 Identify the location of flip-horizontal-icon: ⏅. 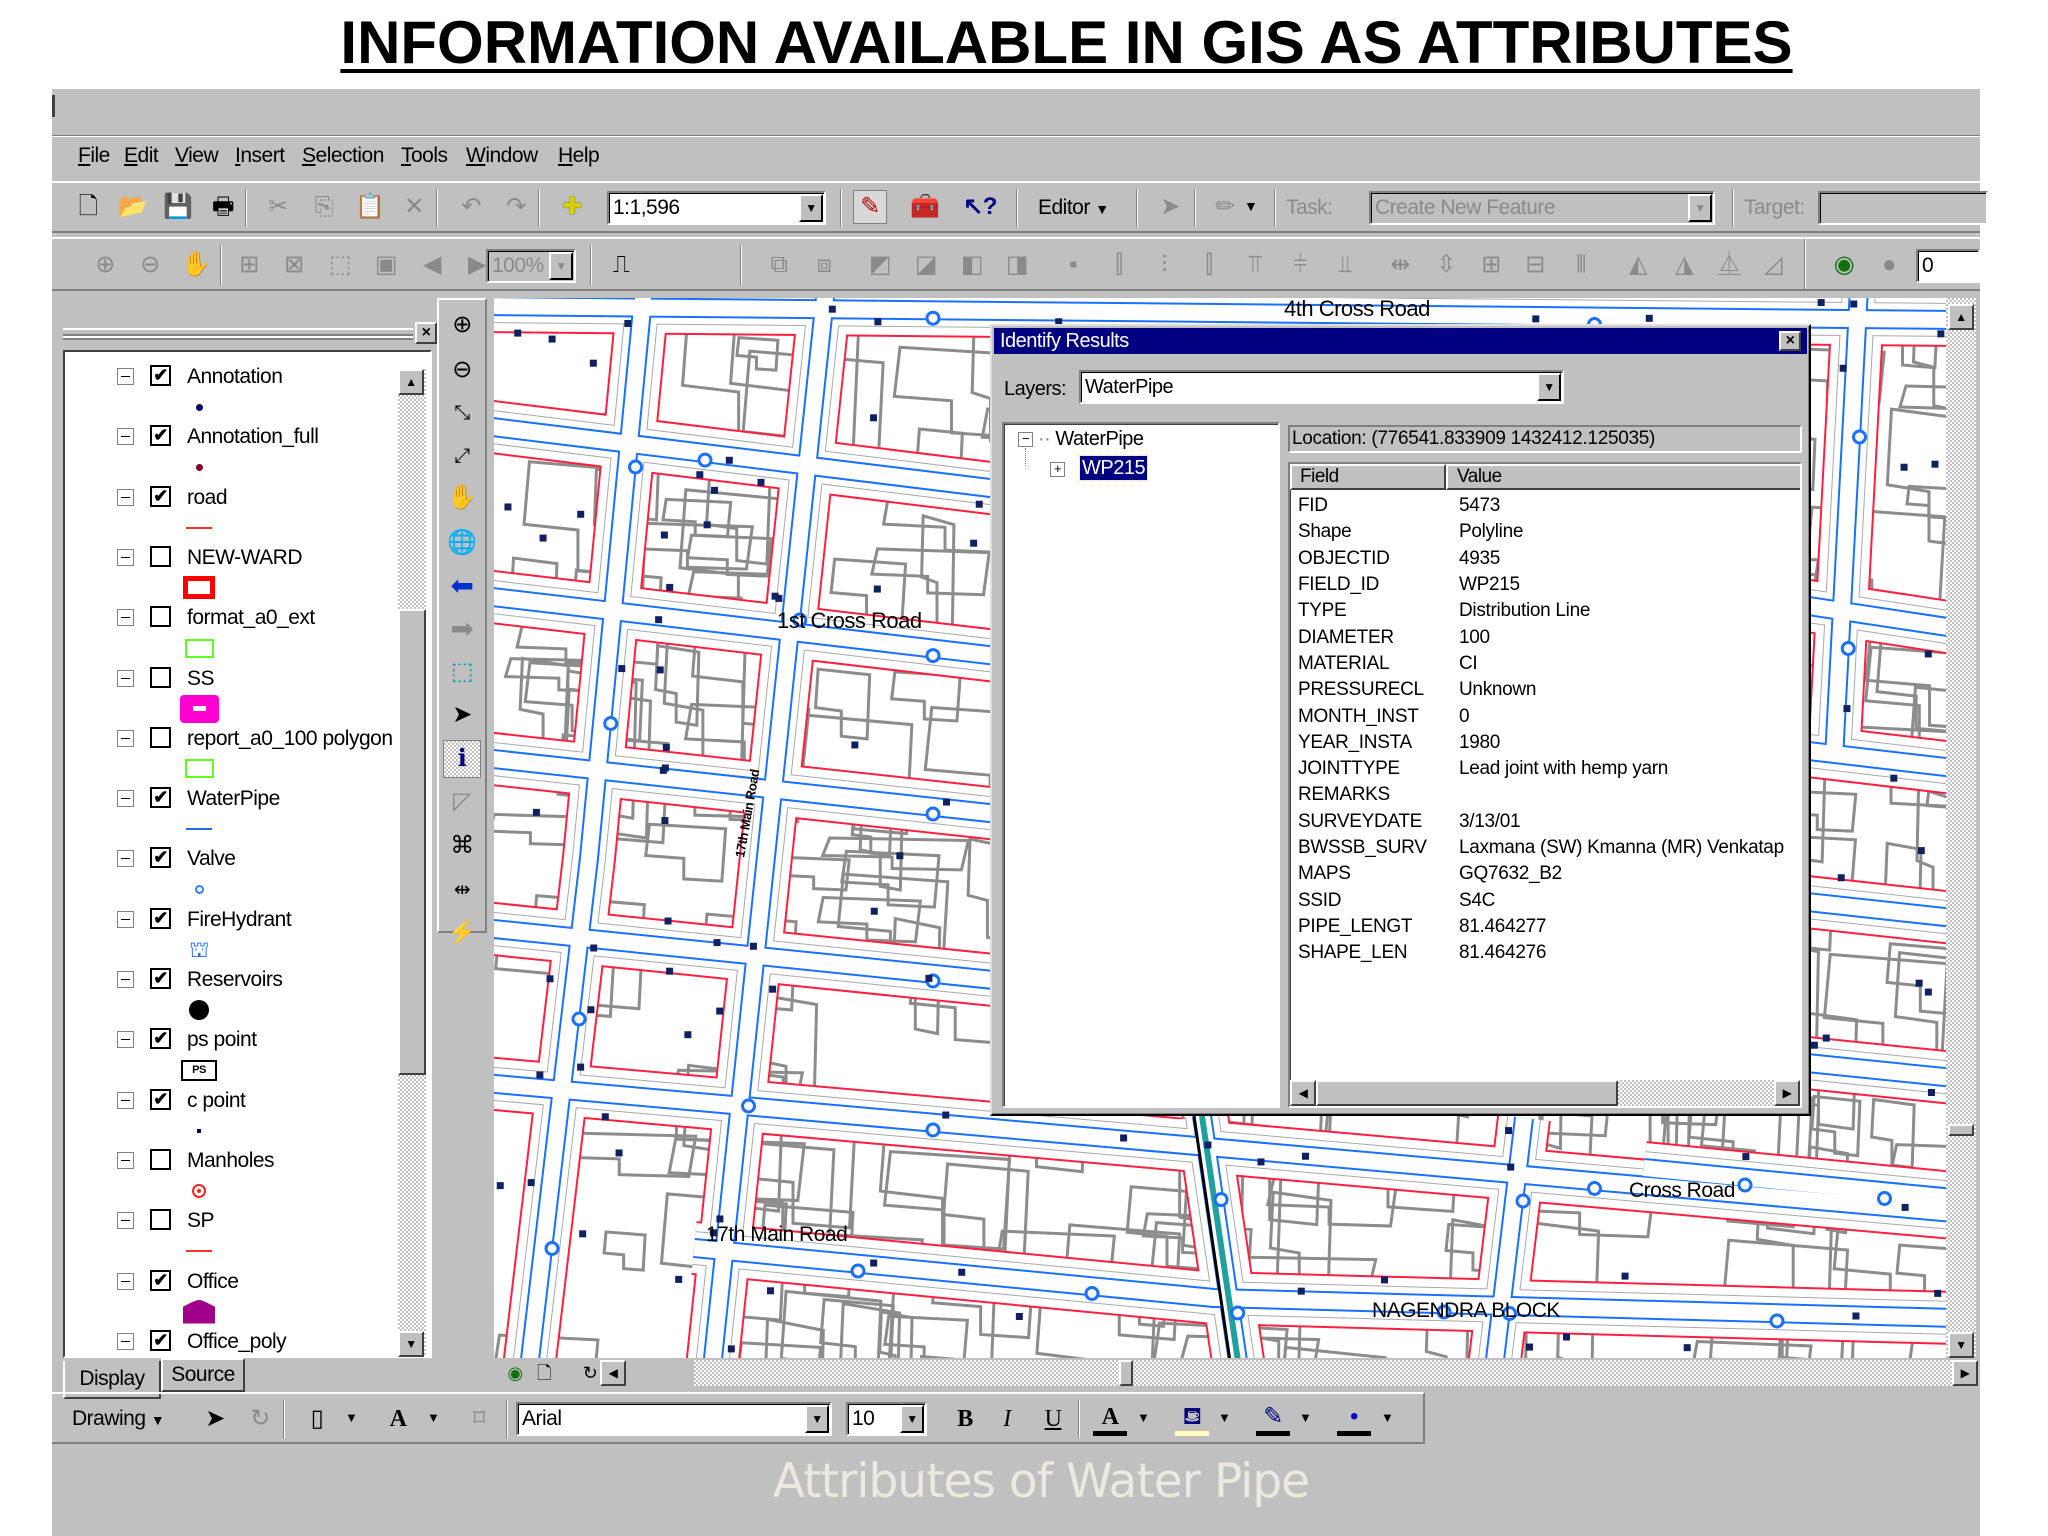
(1729, 265).